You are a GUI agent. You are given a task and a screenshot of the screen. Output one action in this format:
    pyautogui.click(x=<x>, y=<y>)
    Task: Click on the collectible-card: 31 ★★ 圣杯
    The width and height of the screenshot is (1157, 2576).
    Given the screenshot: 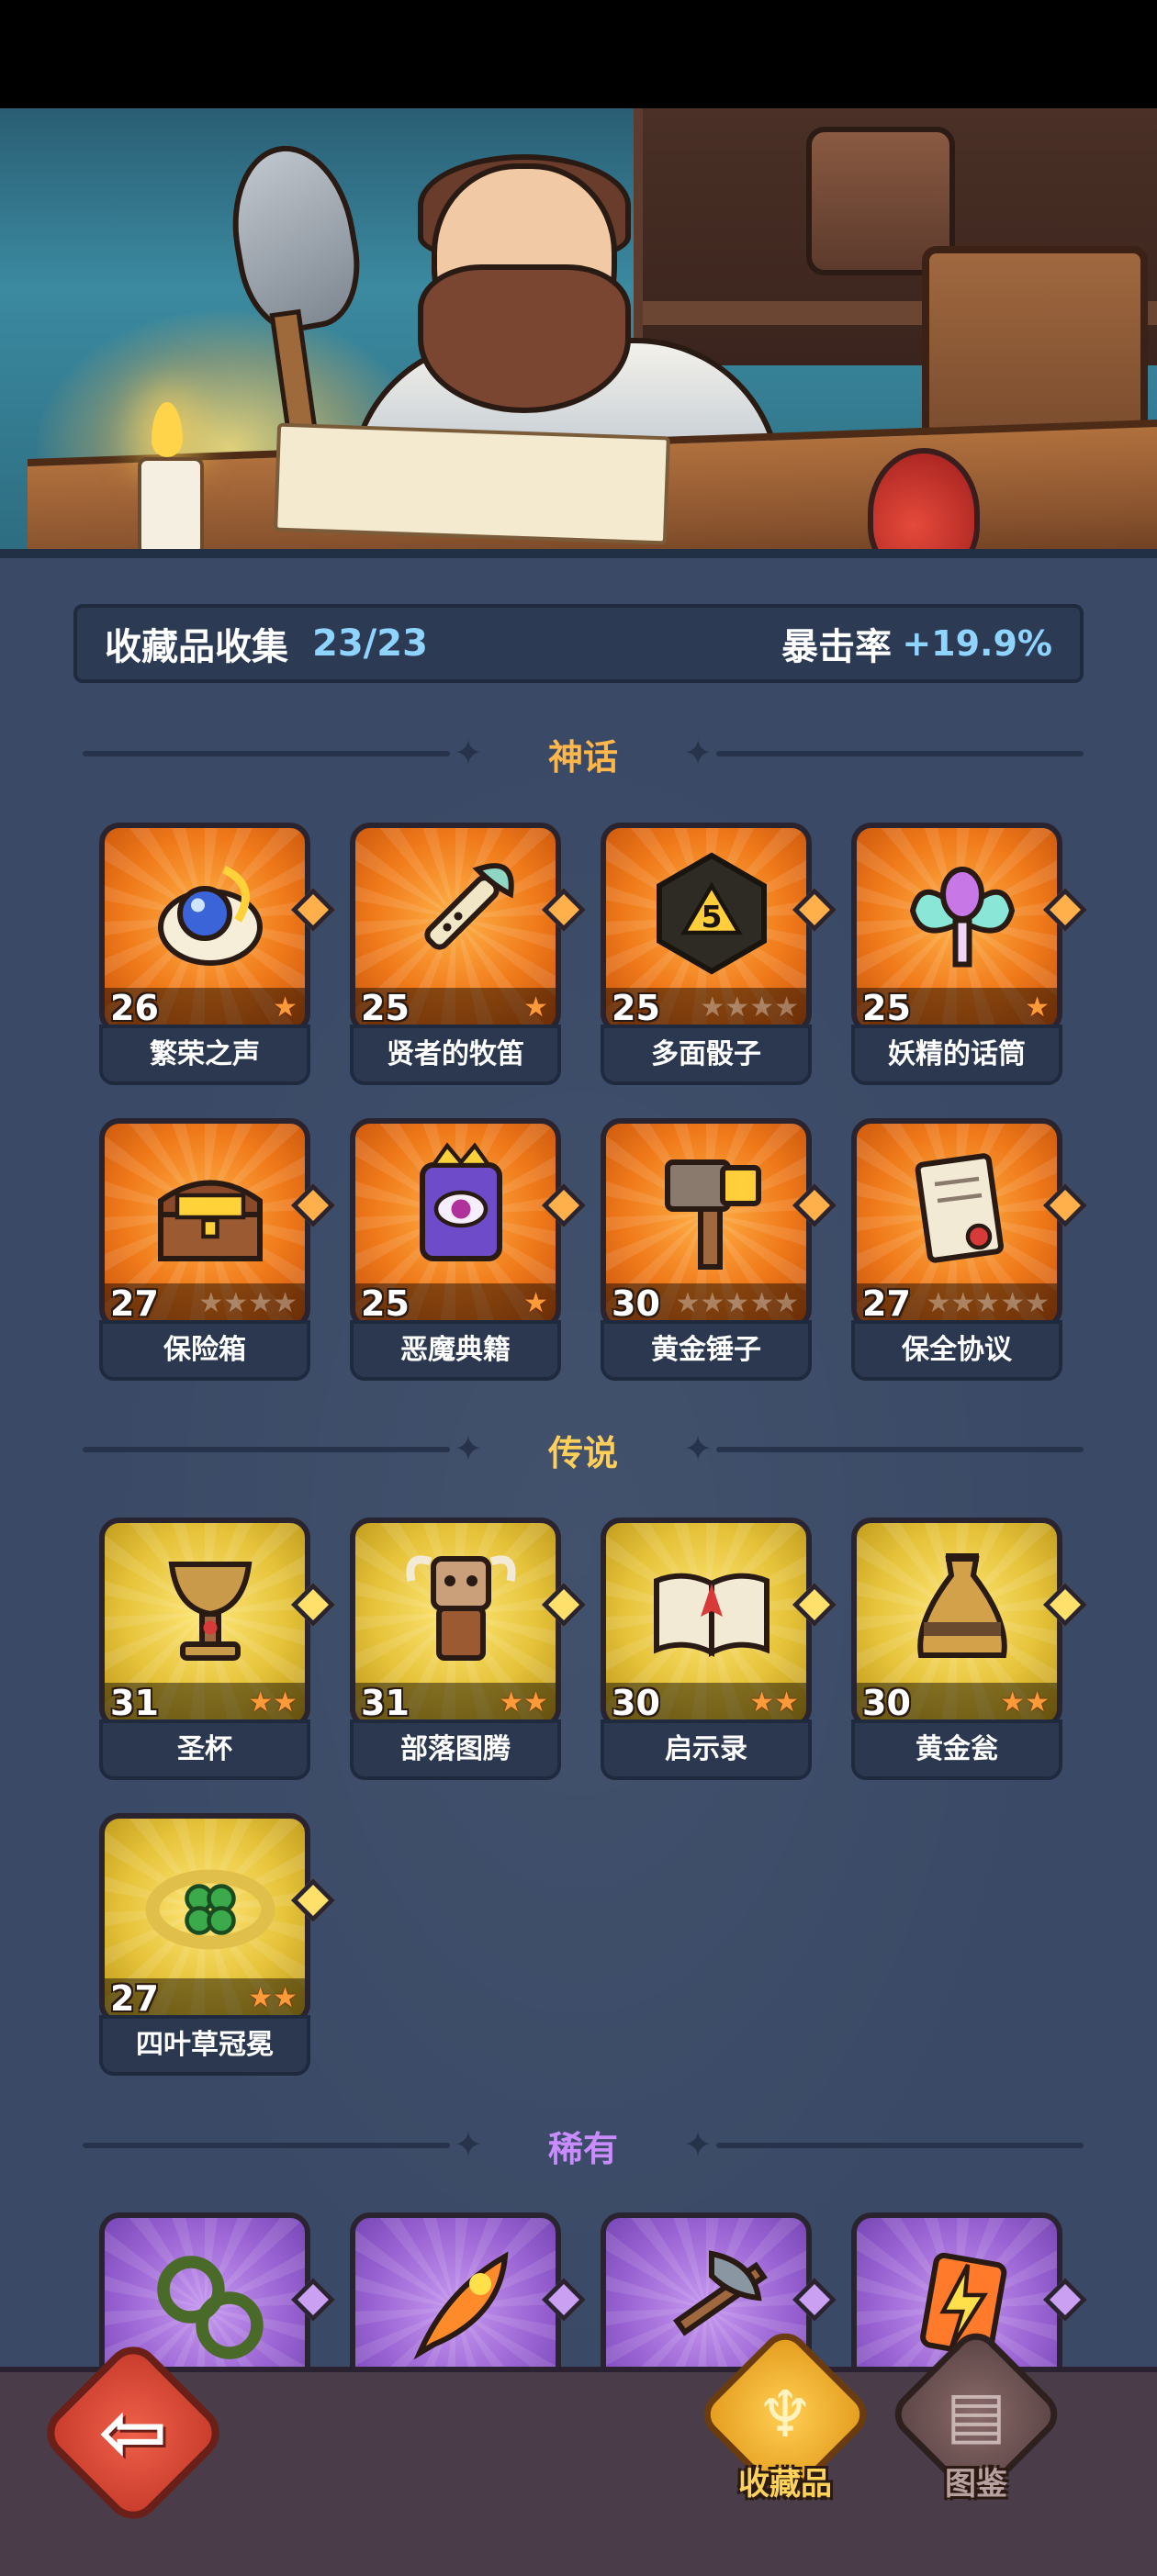 What is the action you would take?
    pyautogui.click(x=217, y=1651)
    